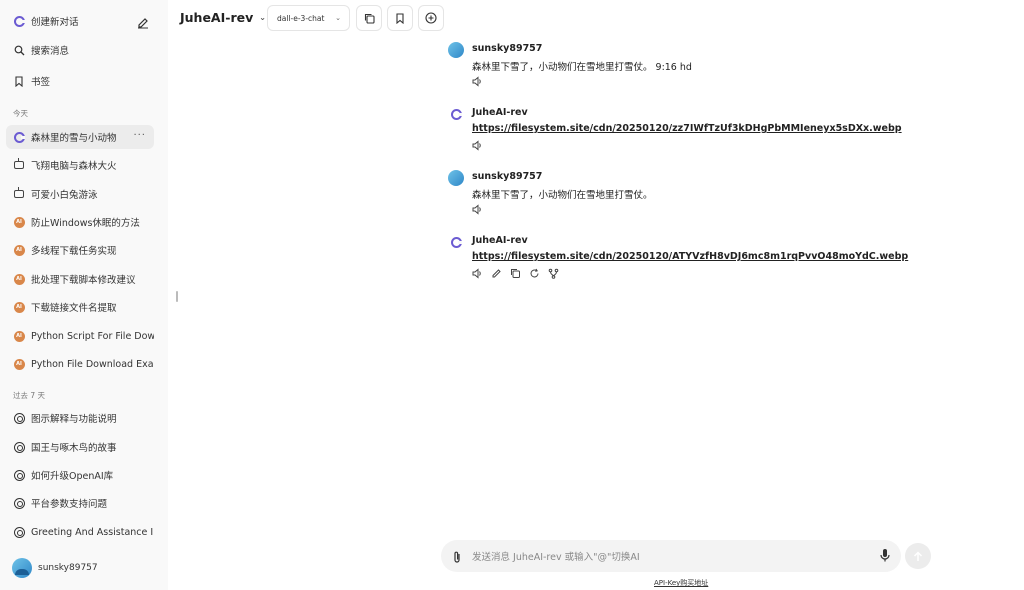 This screenshot has width=1024, height=590. I want to click on conversation-item: 图示解释与功能说明, so click(80, 418).